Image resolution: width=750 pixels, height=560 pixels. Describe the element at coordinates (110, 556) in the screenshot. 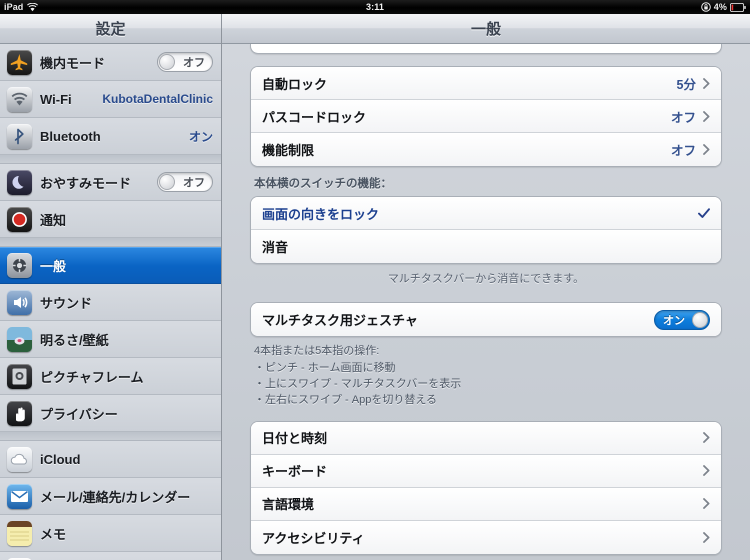

I see `sidebar-item-reminders: リマインダー` at that location.